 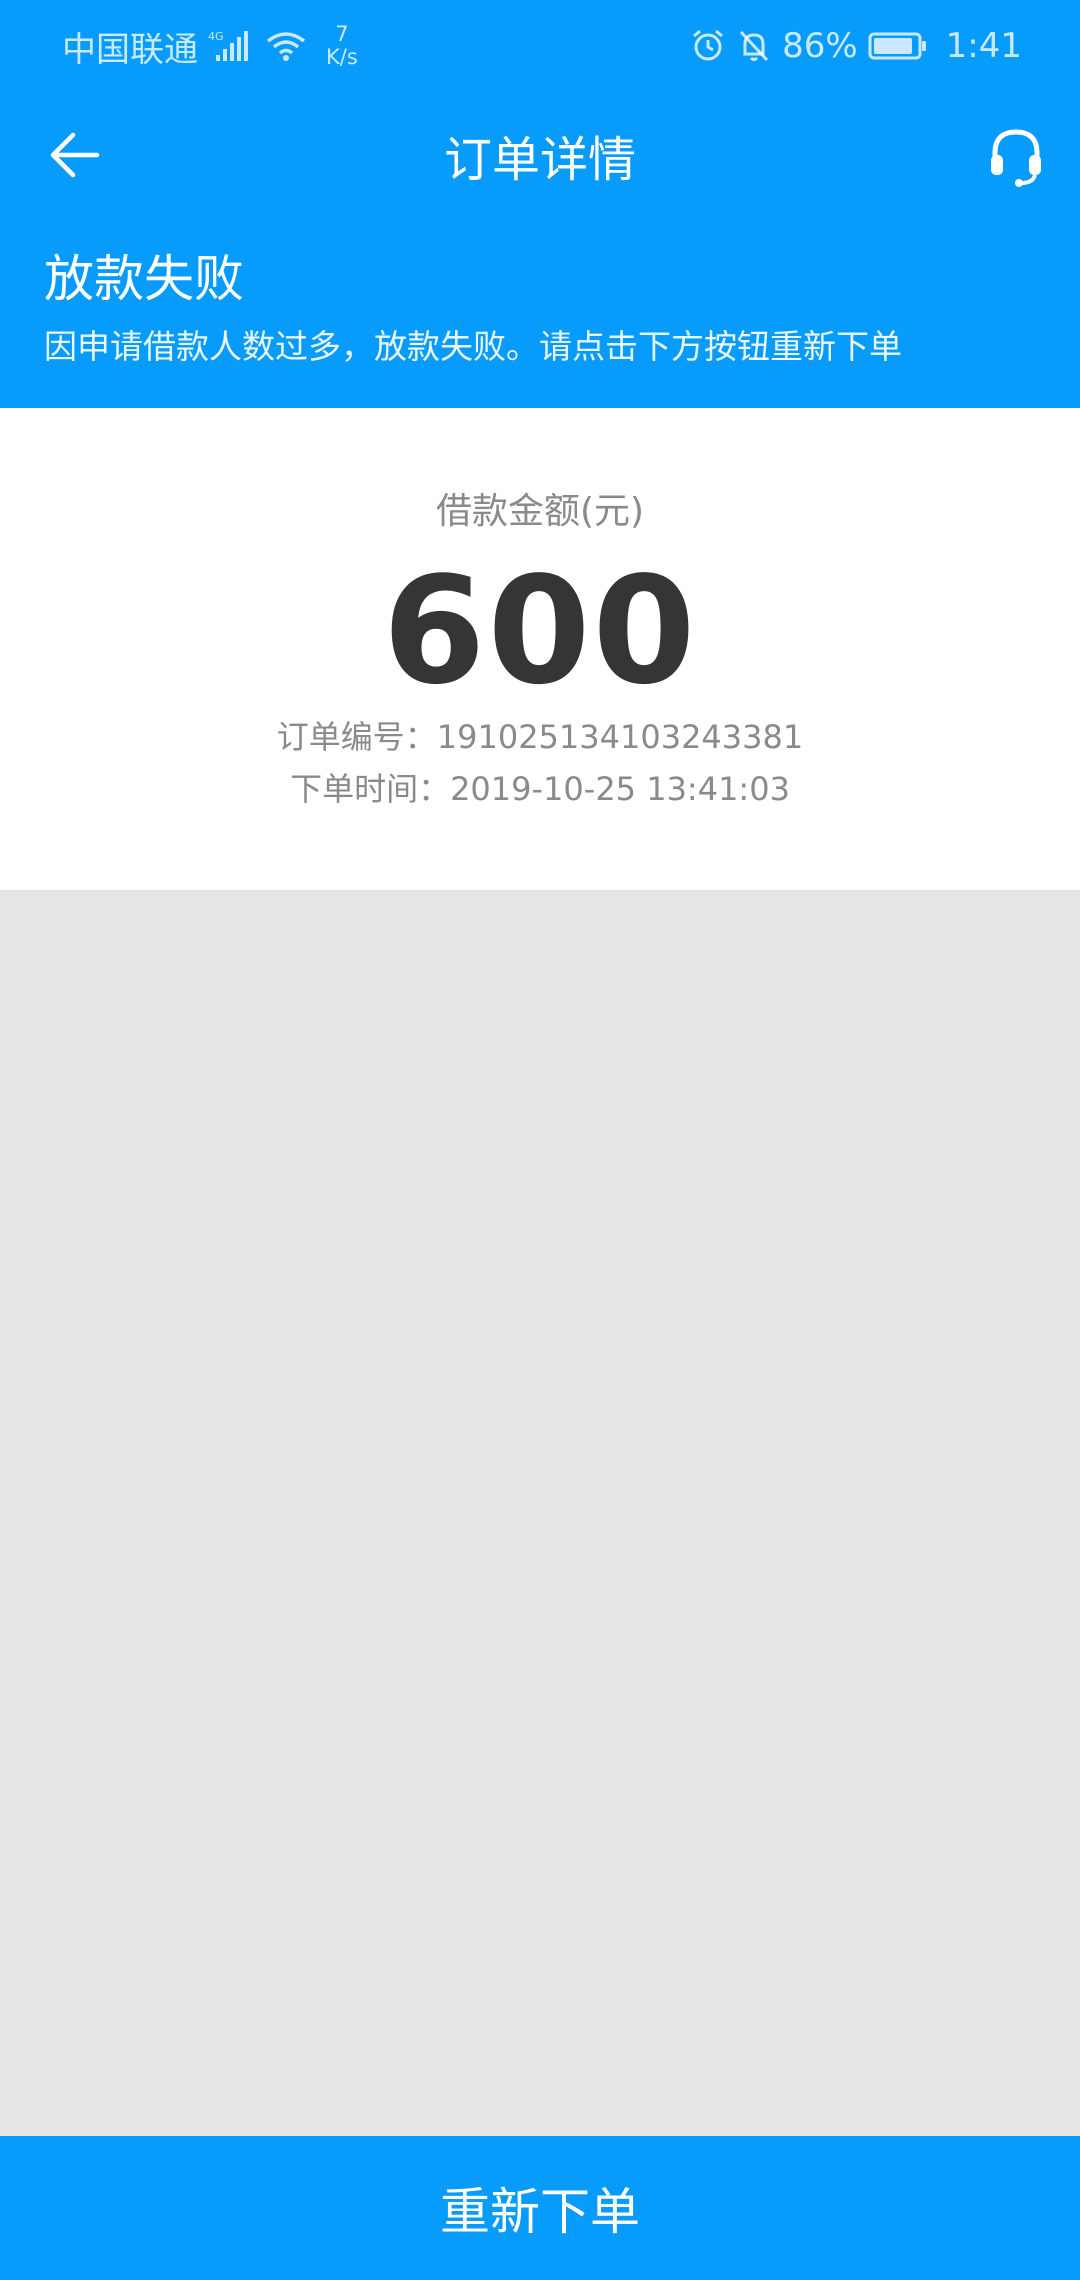 What do you see at coordinates (540, 789) in the screenshot?
I see `order-time: 下单时间：2019-10-25 13:41:03` at bounding box center [540, 789].